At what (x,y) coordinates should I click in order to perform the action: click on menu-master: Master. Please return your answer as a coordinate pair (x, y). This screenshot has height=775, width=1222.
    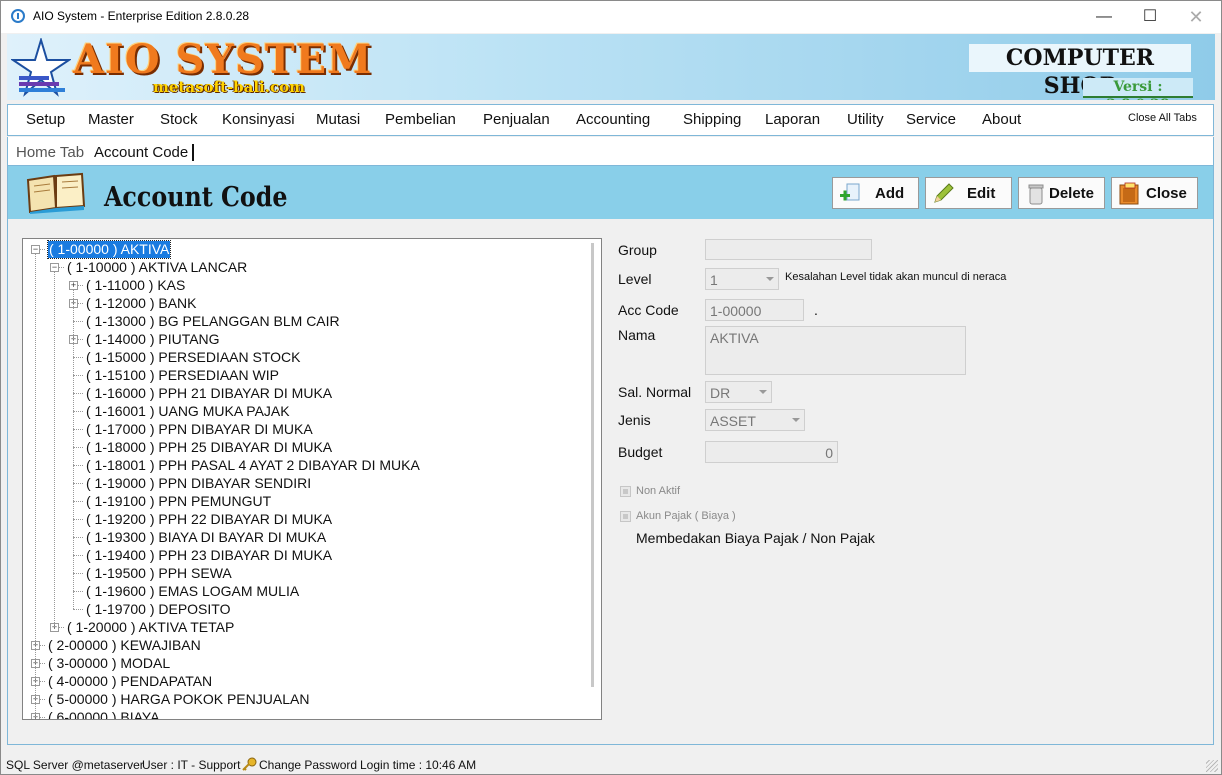
    Looking at the image, I should click on (111, 119).